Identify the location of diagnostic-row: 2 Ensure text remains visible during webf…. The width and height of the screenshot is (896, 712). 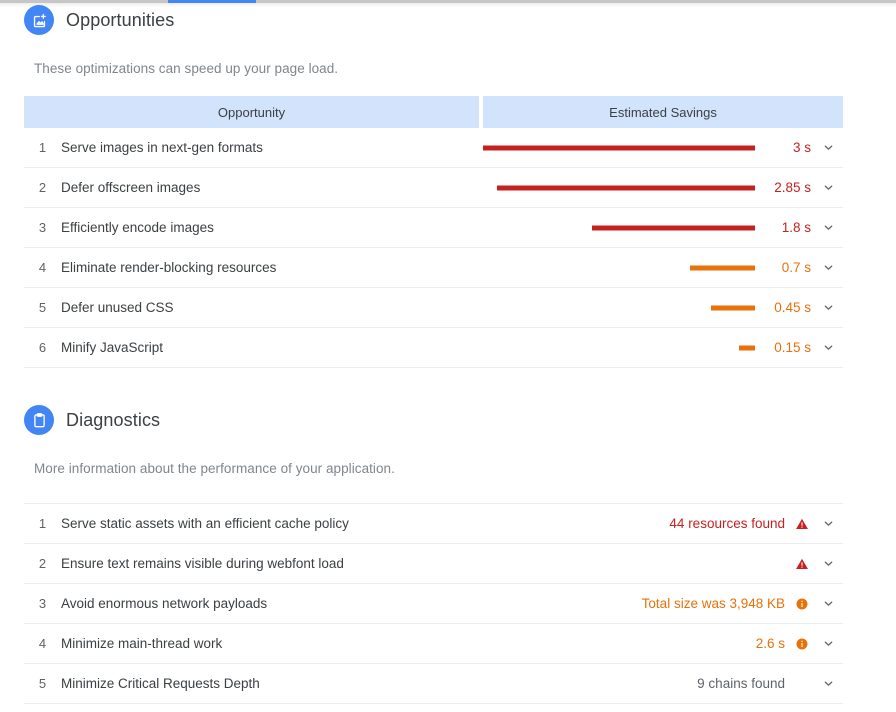
(433, 564).